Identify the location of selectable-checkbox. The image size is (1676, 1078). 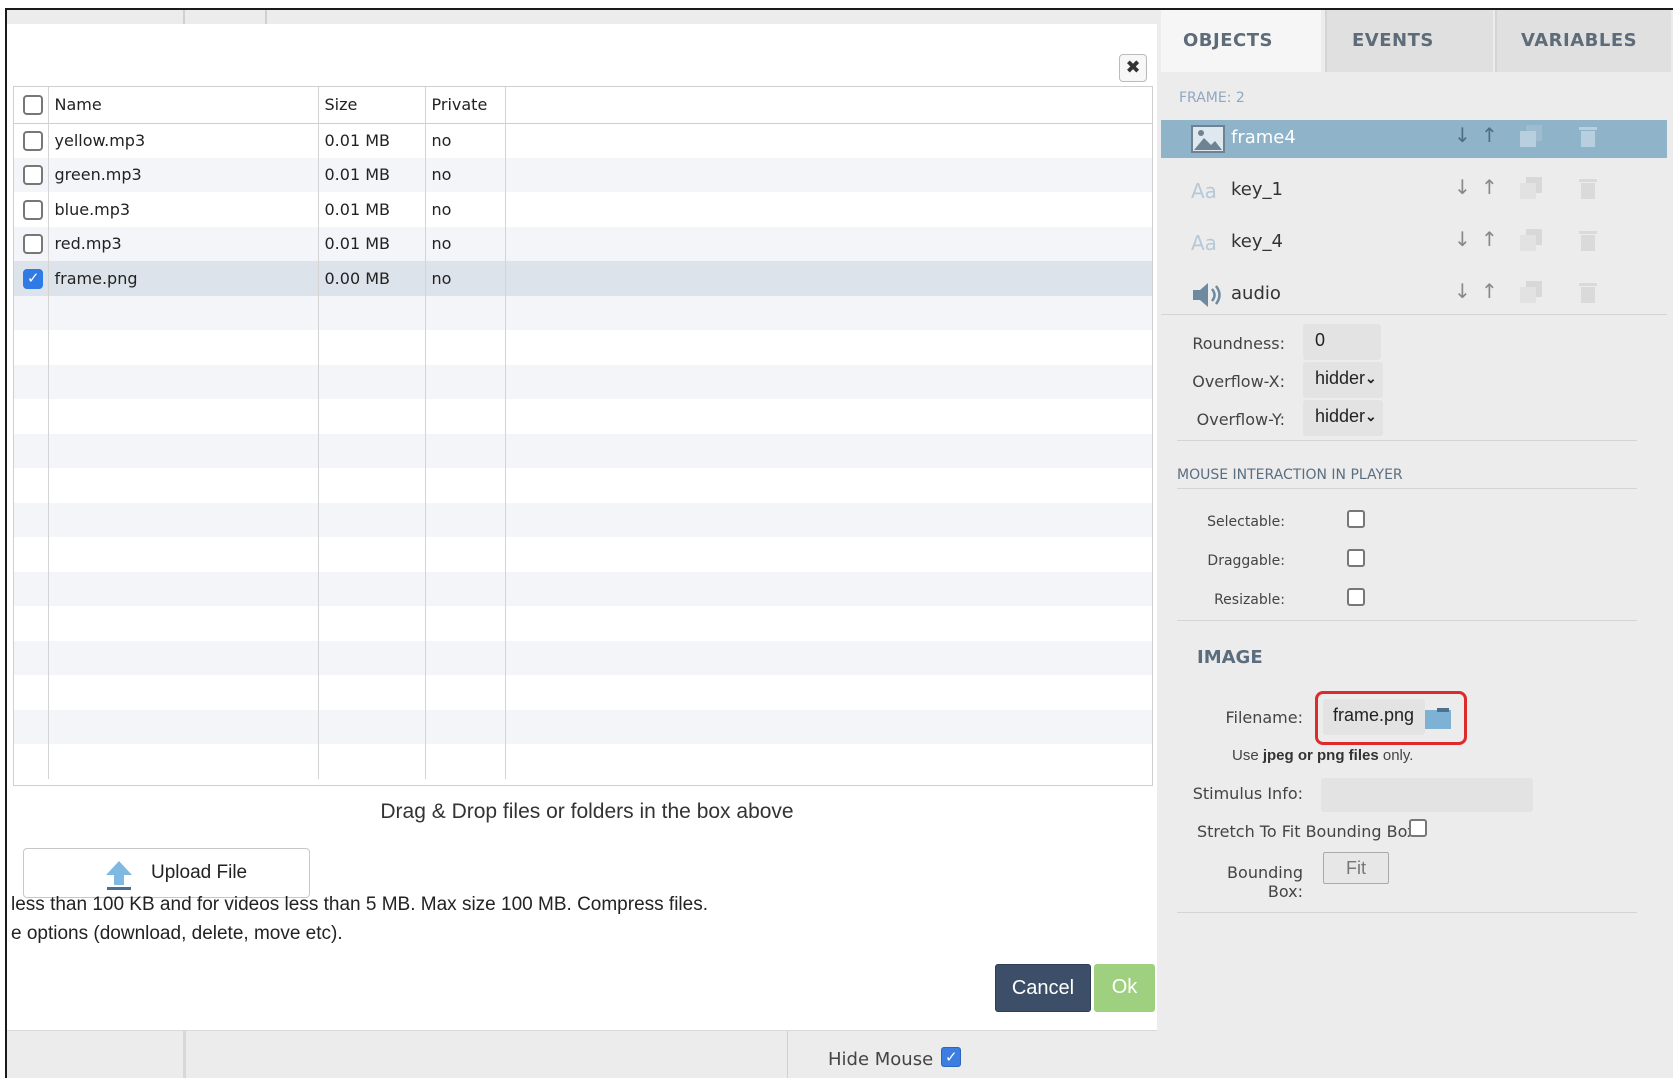
(1356, 519).